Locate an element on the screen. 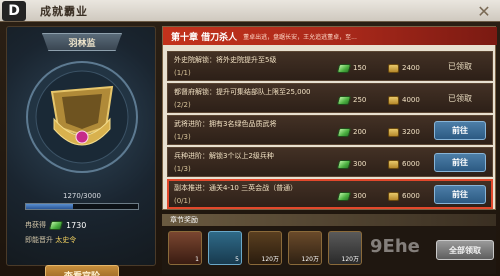 The width and height of the screenshot is (500, 276). page-title: 成就霸业 is located at coordinates (64, 11).